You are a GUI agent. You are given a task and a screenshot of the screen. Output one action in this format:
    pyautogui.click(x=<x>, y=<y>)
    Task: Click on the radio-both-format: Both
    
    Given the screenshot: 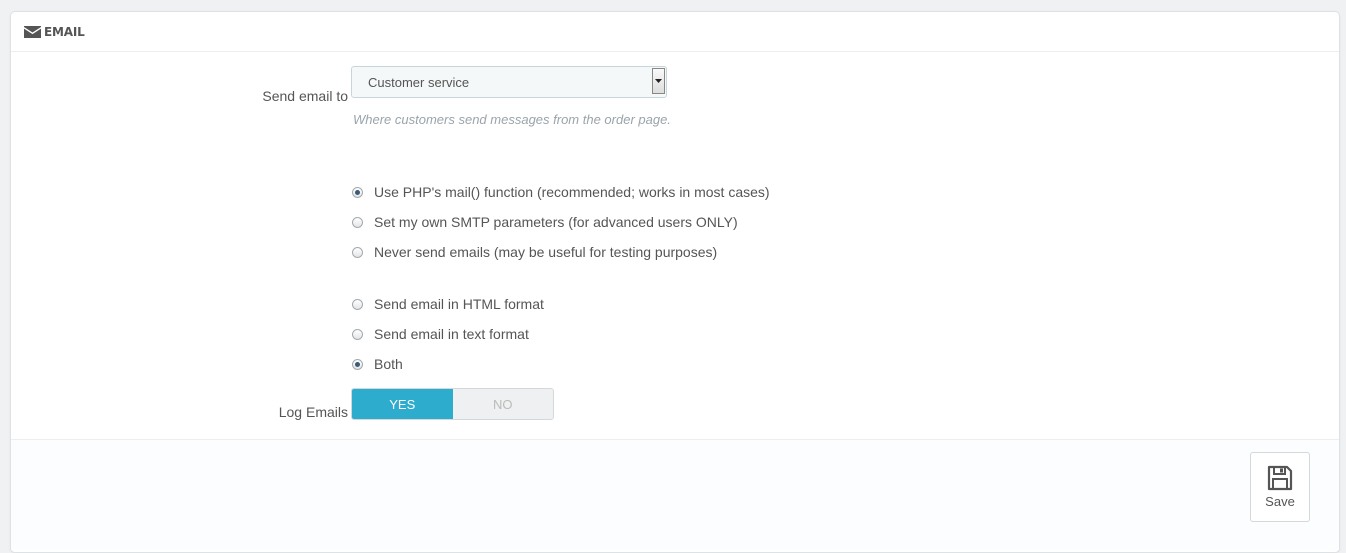 What is the action you would take?
    pyautogui.click(x=377, y=364)
    